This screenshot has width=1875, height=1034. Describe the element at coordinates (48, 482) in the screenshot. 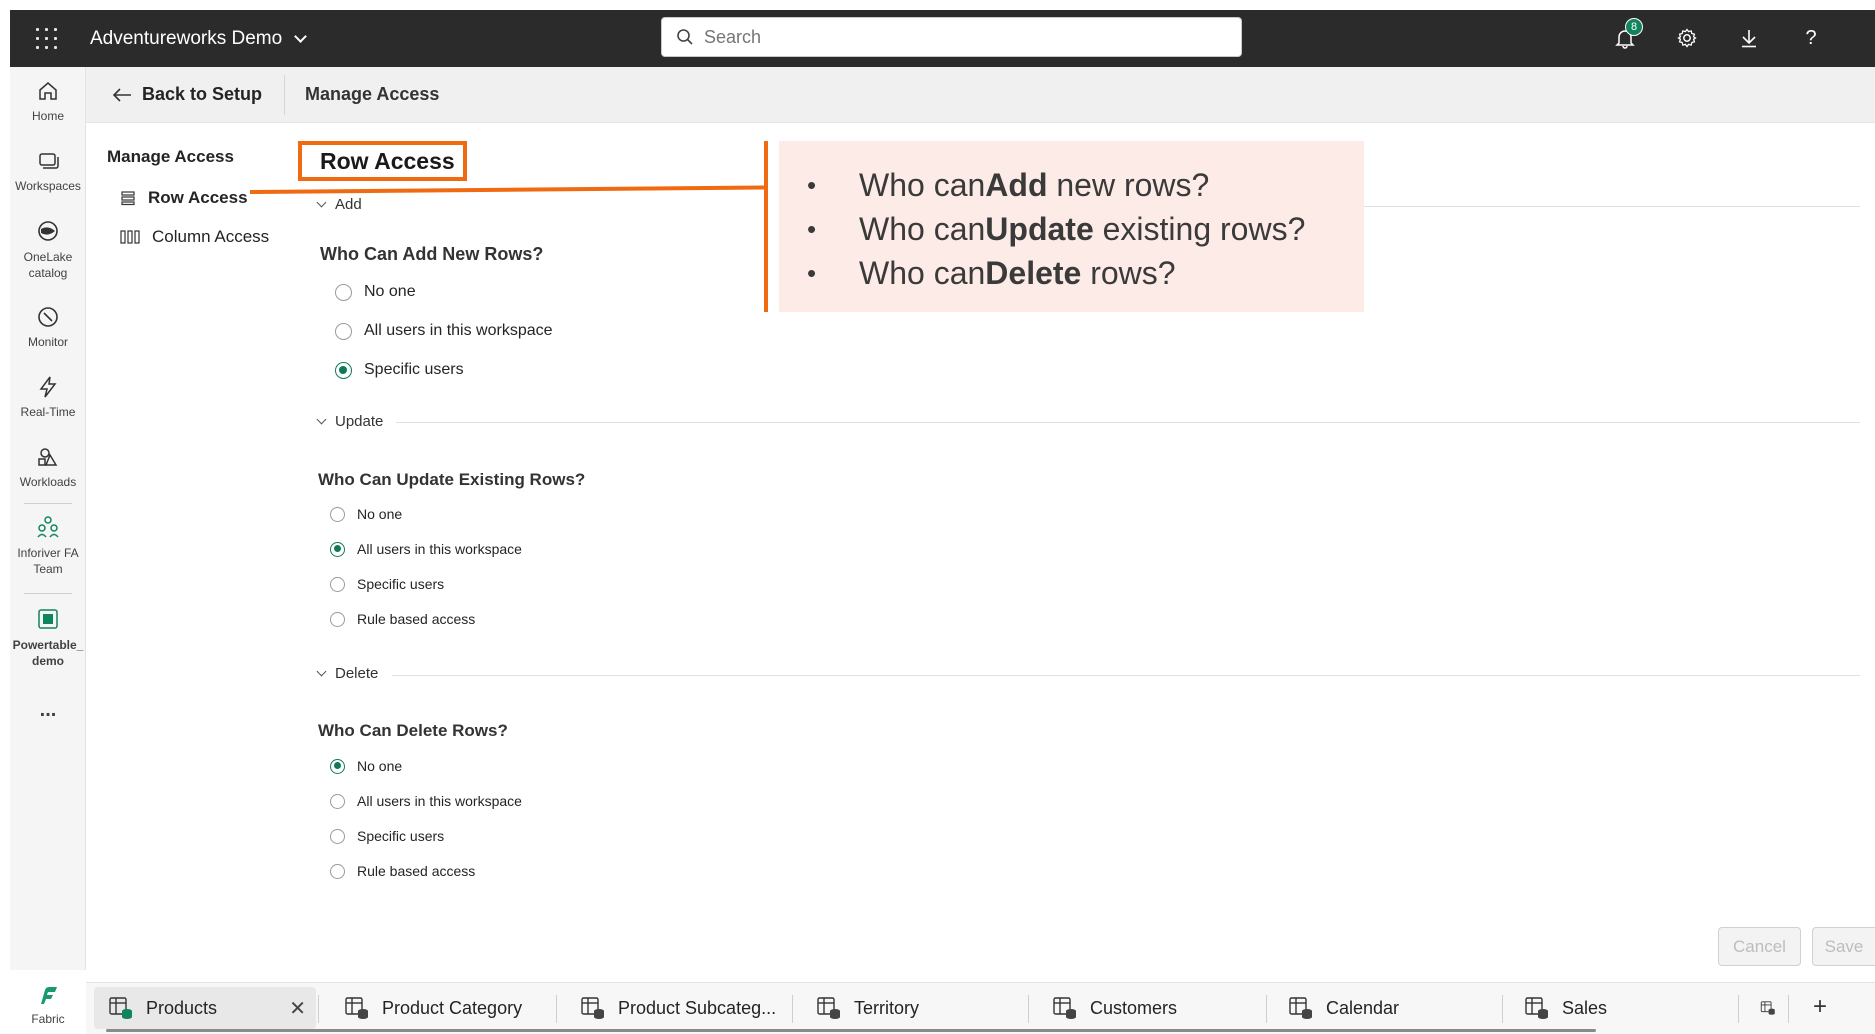

I see `rail-label: Workloads` at that location.